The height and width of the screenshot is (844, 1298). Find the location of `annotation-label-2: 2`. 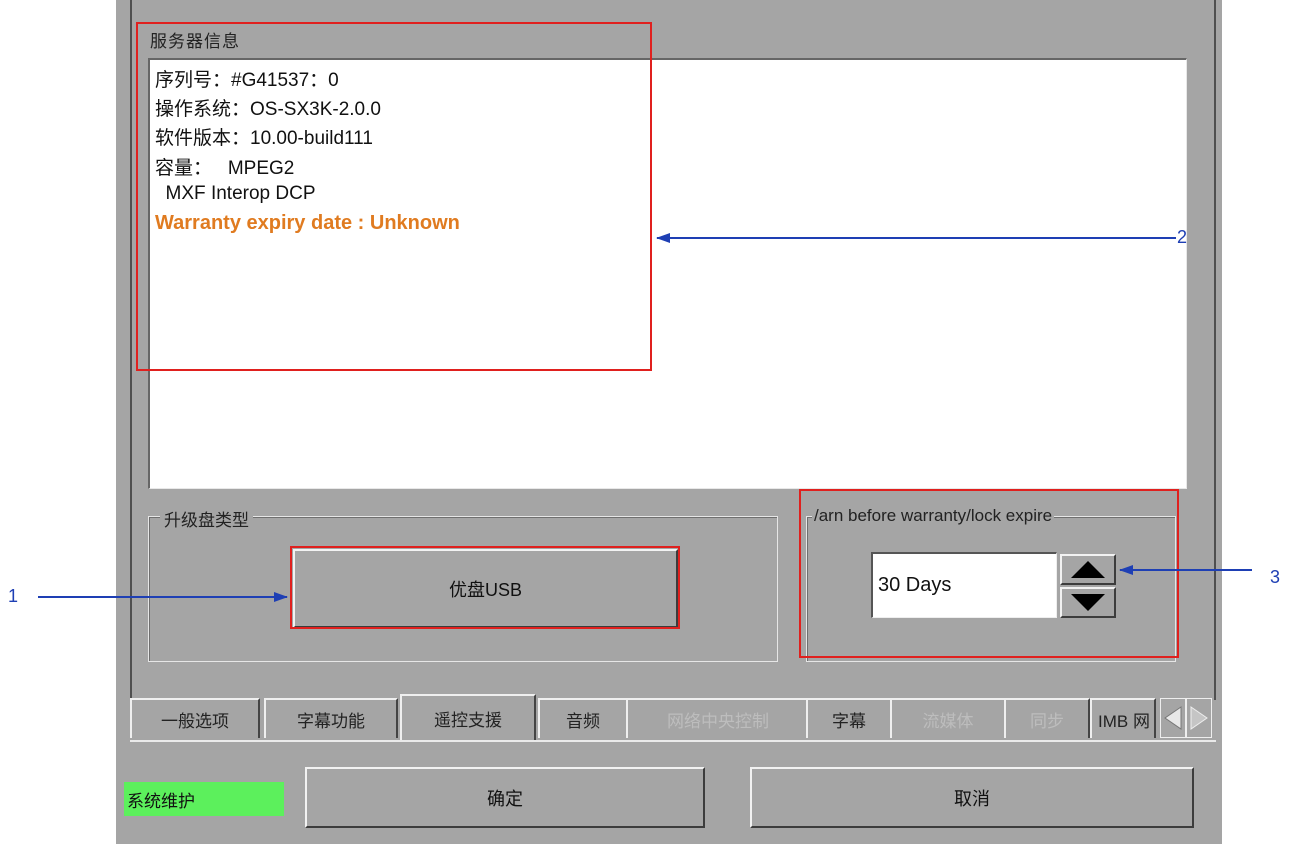

annotation-label-2: 2 is located at coordinates (1182, 237).